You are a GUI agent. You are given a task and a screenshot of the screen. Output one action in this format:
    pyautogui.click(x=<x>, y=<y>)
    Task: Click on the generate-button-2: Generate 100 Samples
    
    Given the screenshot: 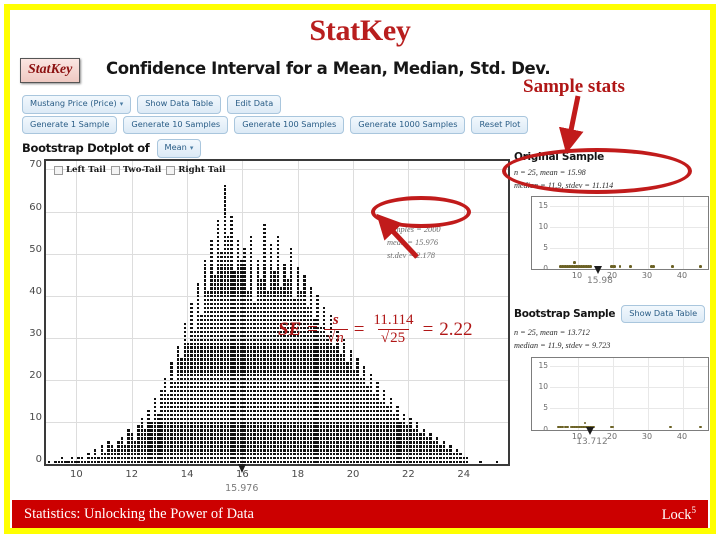 What is the action you would take?
    pyautogui.click(x=289, y=125)
    